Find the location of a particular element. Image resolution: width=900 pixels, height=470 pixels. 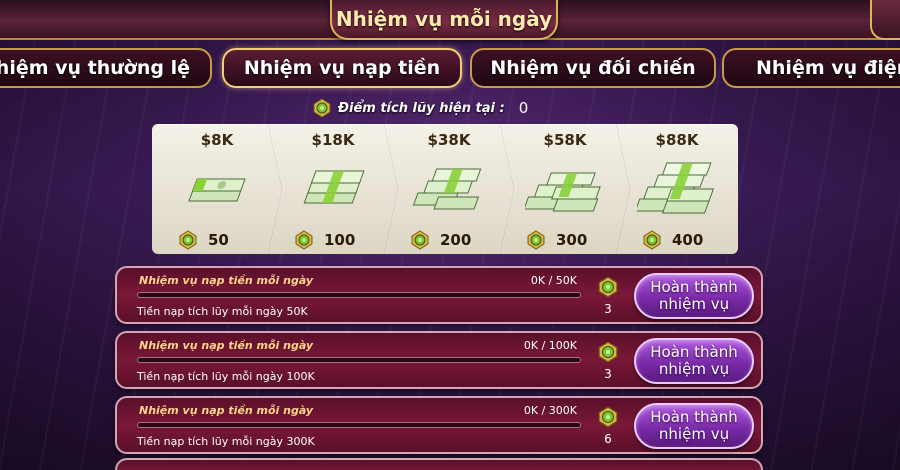

reward-amount: $8K is located at coordinates (217, 140).